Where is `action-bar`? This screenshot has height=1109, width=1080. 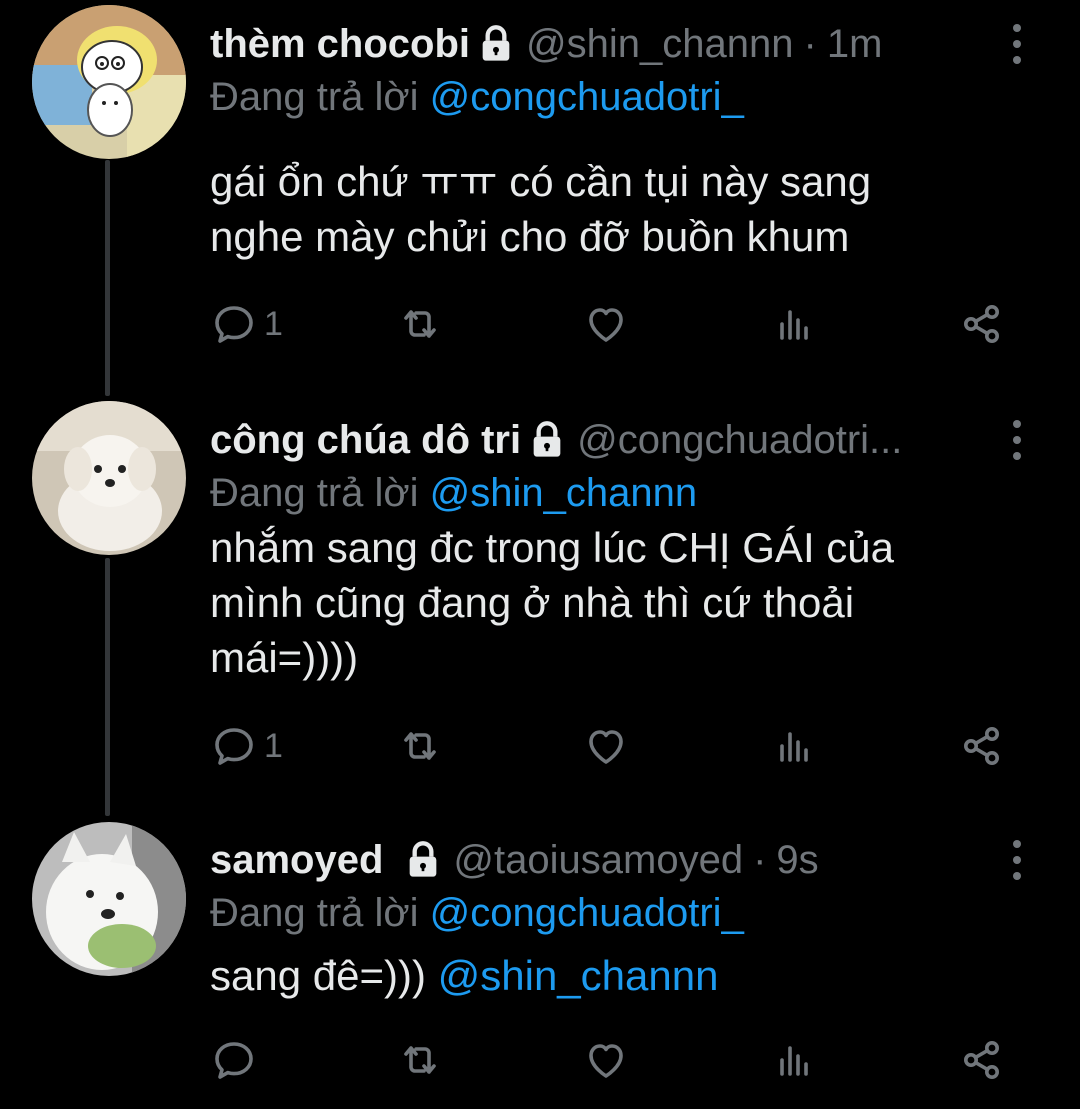 action-bar is located at coordinates (610, 1060).